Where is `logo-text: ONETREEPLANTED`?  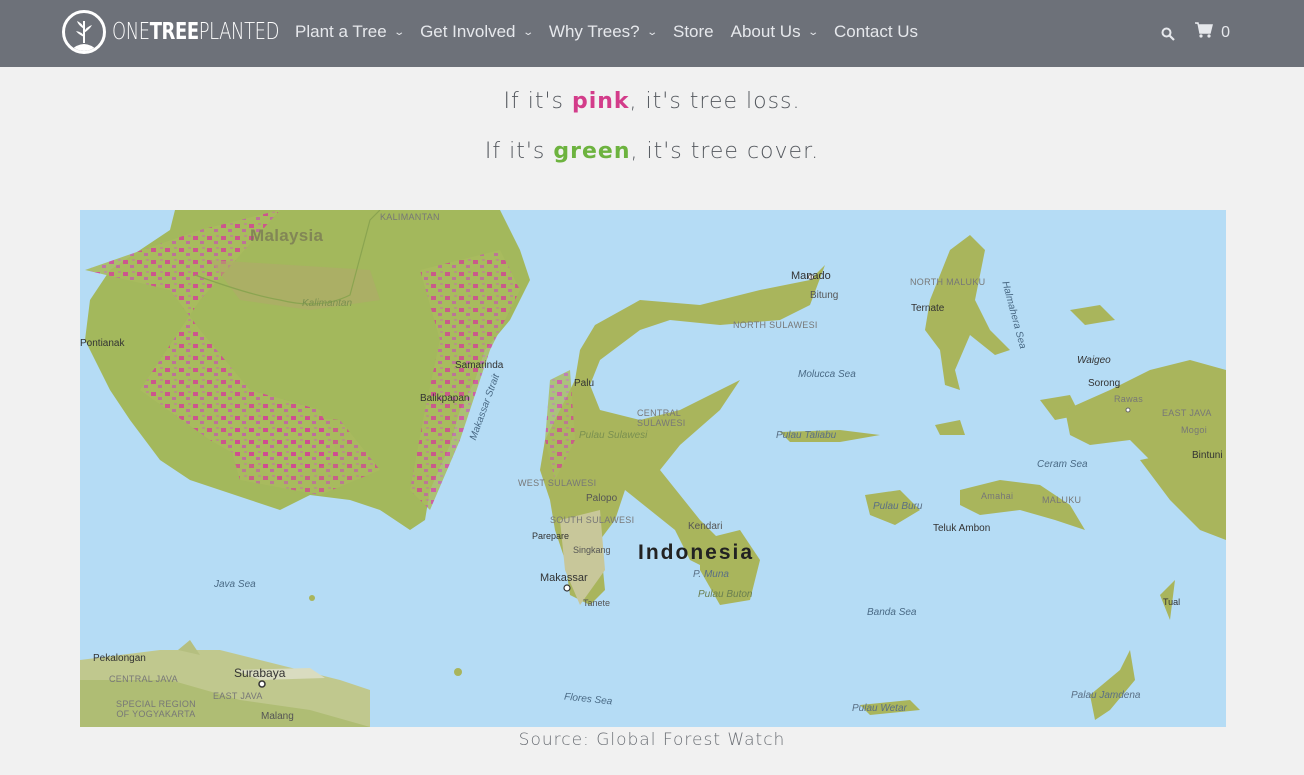 logo-text: ONETREEPLANTED is located at coordinates (196, 32).